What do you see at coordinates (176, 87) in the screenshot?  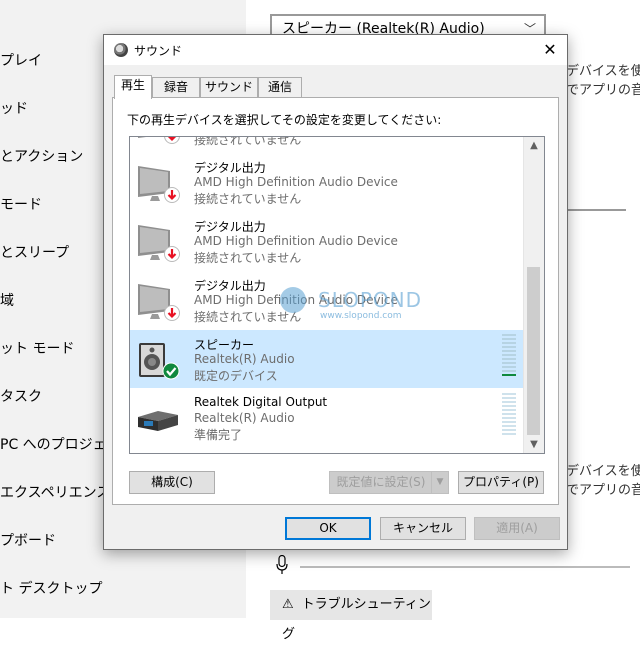 I see `tab-recording: 録音` at bounding box center [176, 87].